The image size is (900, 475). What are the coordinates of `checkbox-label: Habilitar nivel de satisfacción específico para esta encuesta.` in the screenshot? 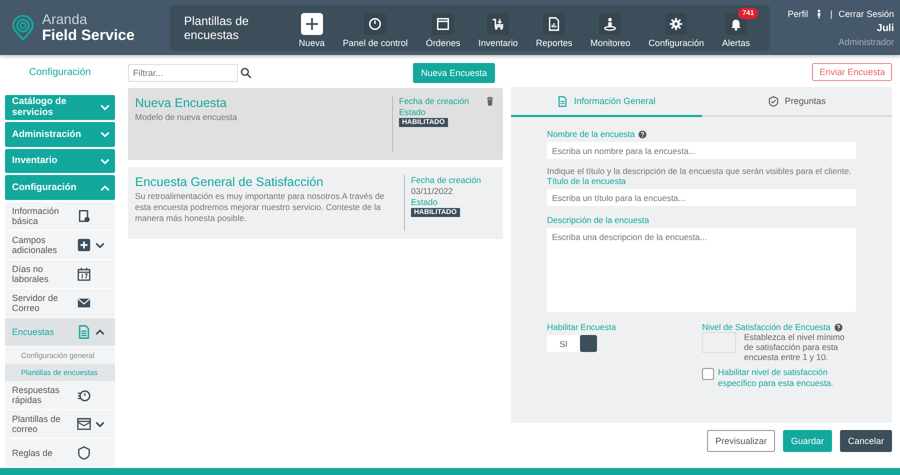 It's located at (776, 378).